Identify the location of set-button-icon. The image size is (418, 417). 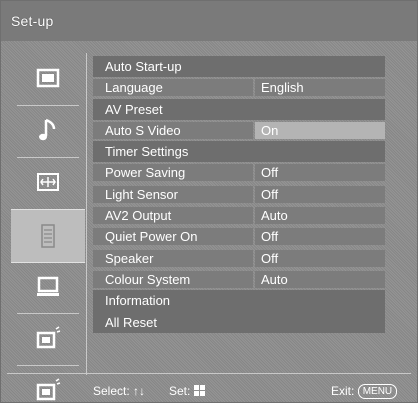
(199, 390).